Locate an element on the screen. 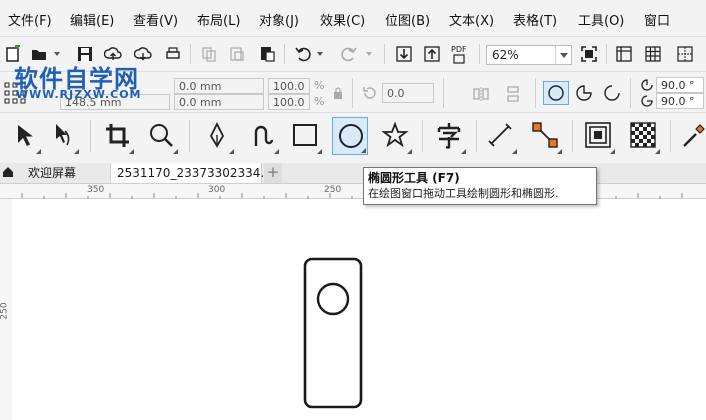 The image size is (706, 420). watermark-url-text: WWW.RJZXW.COM is located at coordinates (79, 94).